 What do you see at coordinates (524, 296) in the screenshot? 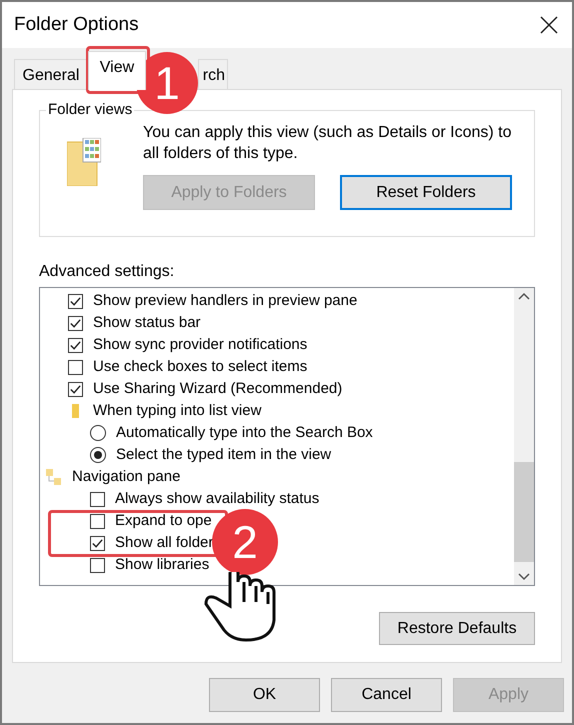
I see `scroll-up-icon` at bounding box center [524, 296].